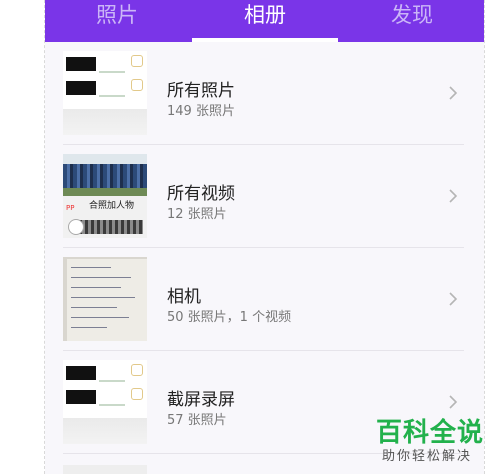  Describe the element at coordinates (22, 237) in the screenshot. I see `page-left-gutter` at that location.